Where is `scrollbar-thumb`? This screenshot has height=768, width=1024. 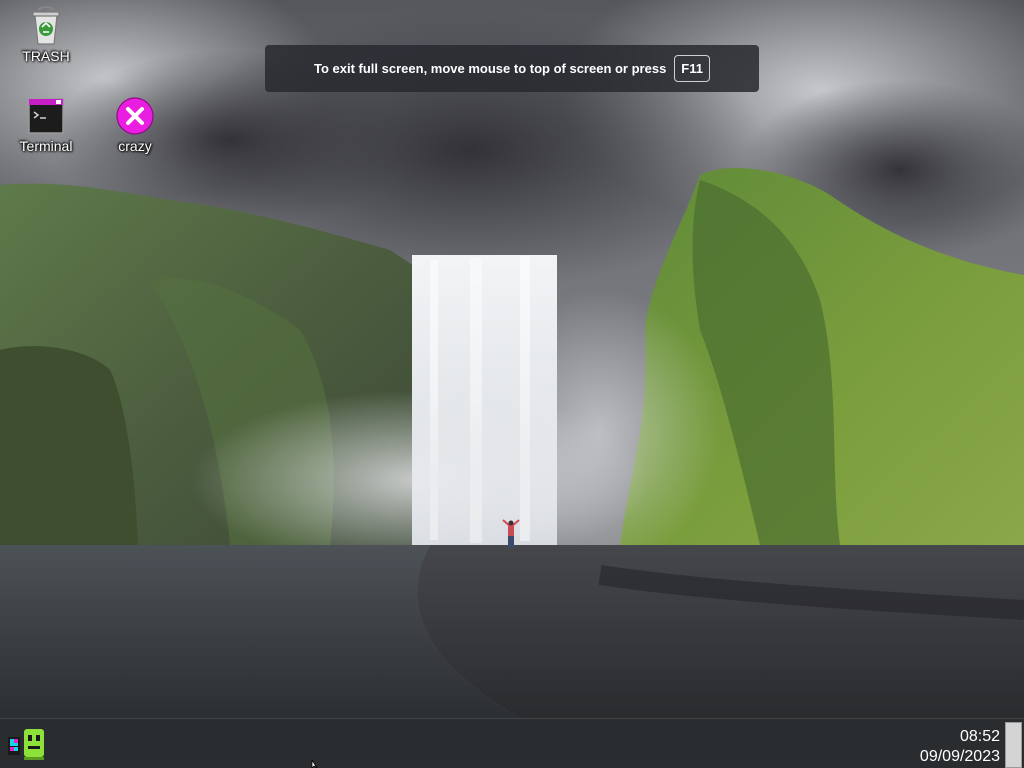 scrollbar-thumb is located at coordinates (1013, 745).